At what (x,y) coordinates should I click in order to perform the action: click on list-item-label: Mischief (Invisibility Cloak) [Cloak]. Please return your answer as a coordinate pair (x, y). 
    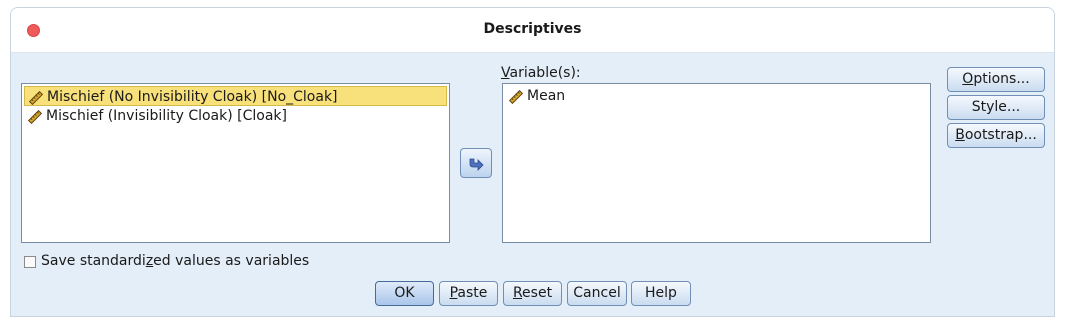
    Looking at the image, I should click on (166, 116).